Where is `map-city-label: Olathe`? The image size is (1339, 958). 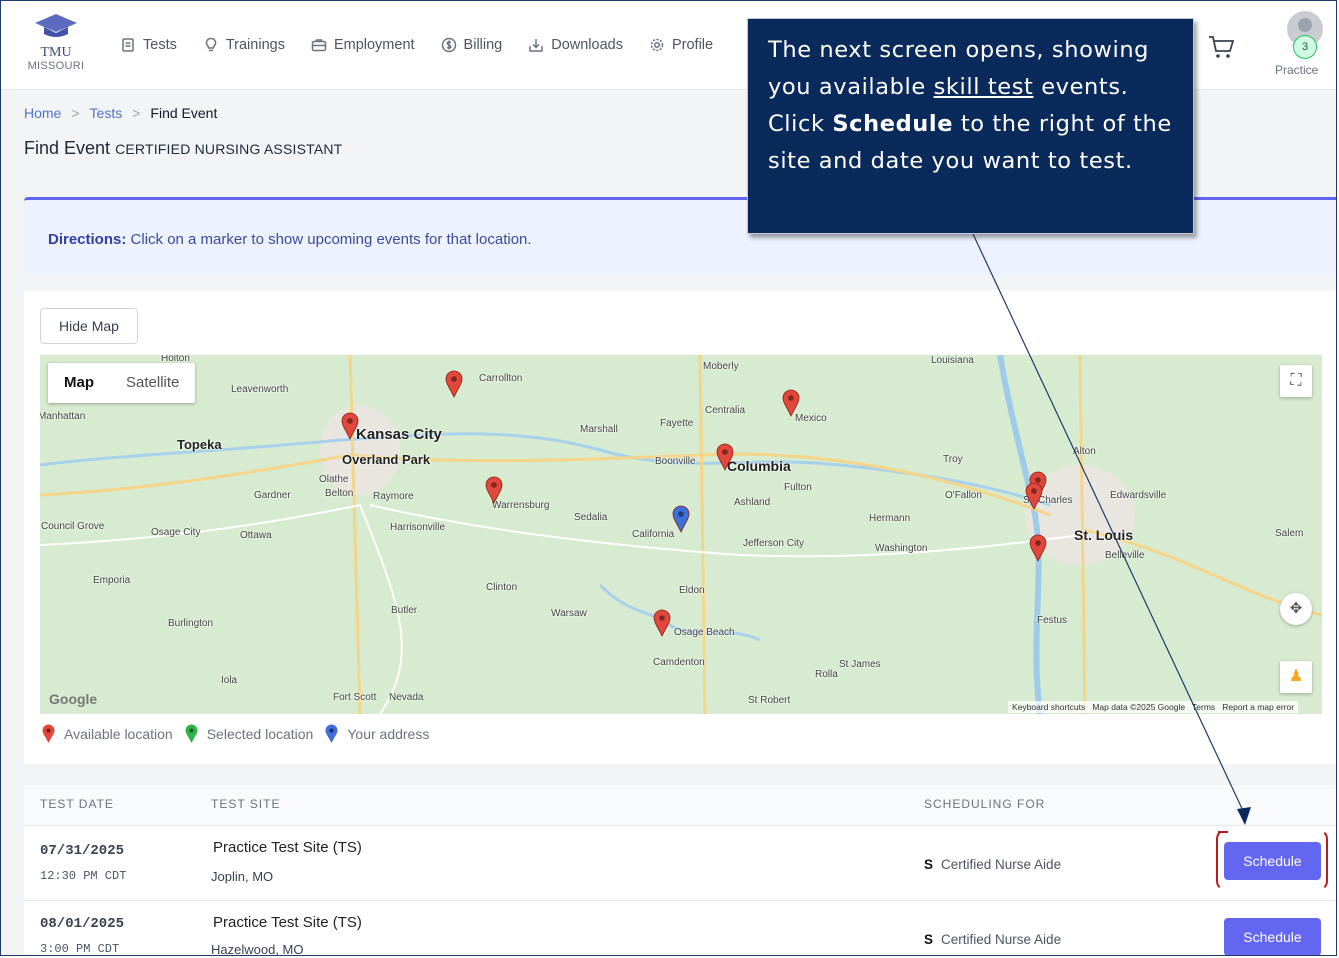
map-city-label: Olathe is located at coordinates (334, 479).